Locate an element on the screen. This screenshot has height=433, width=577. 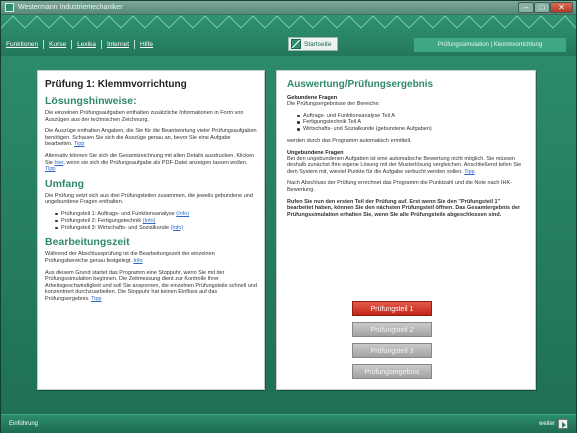
menu-hilfe: Hilfe is located at coordinates (146, 44).